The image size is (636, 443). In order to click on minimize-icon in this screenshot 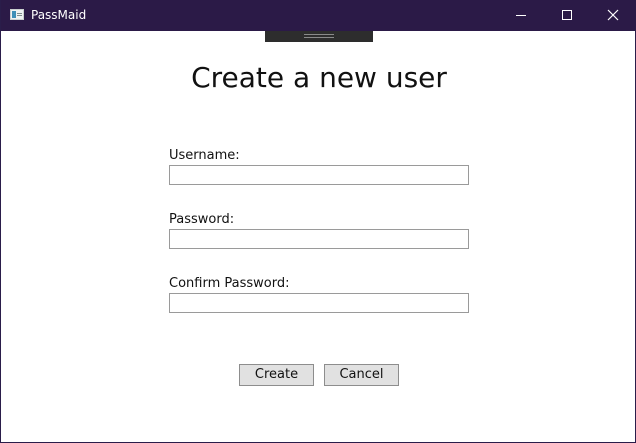, I will do `click(521, 15)`.